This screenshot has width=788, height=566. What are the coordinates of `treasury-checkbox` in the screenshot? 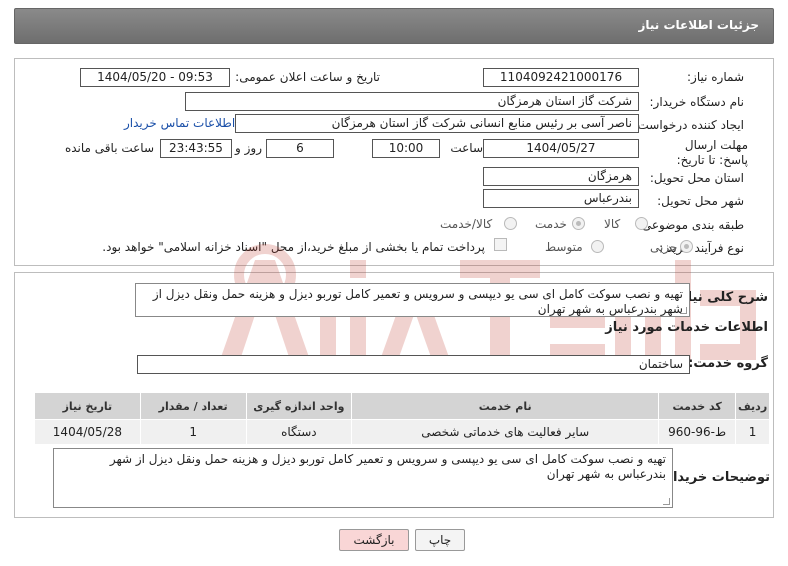 It's located at (500, 244).